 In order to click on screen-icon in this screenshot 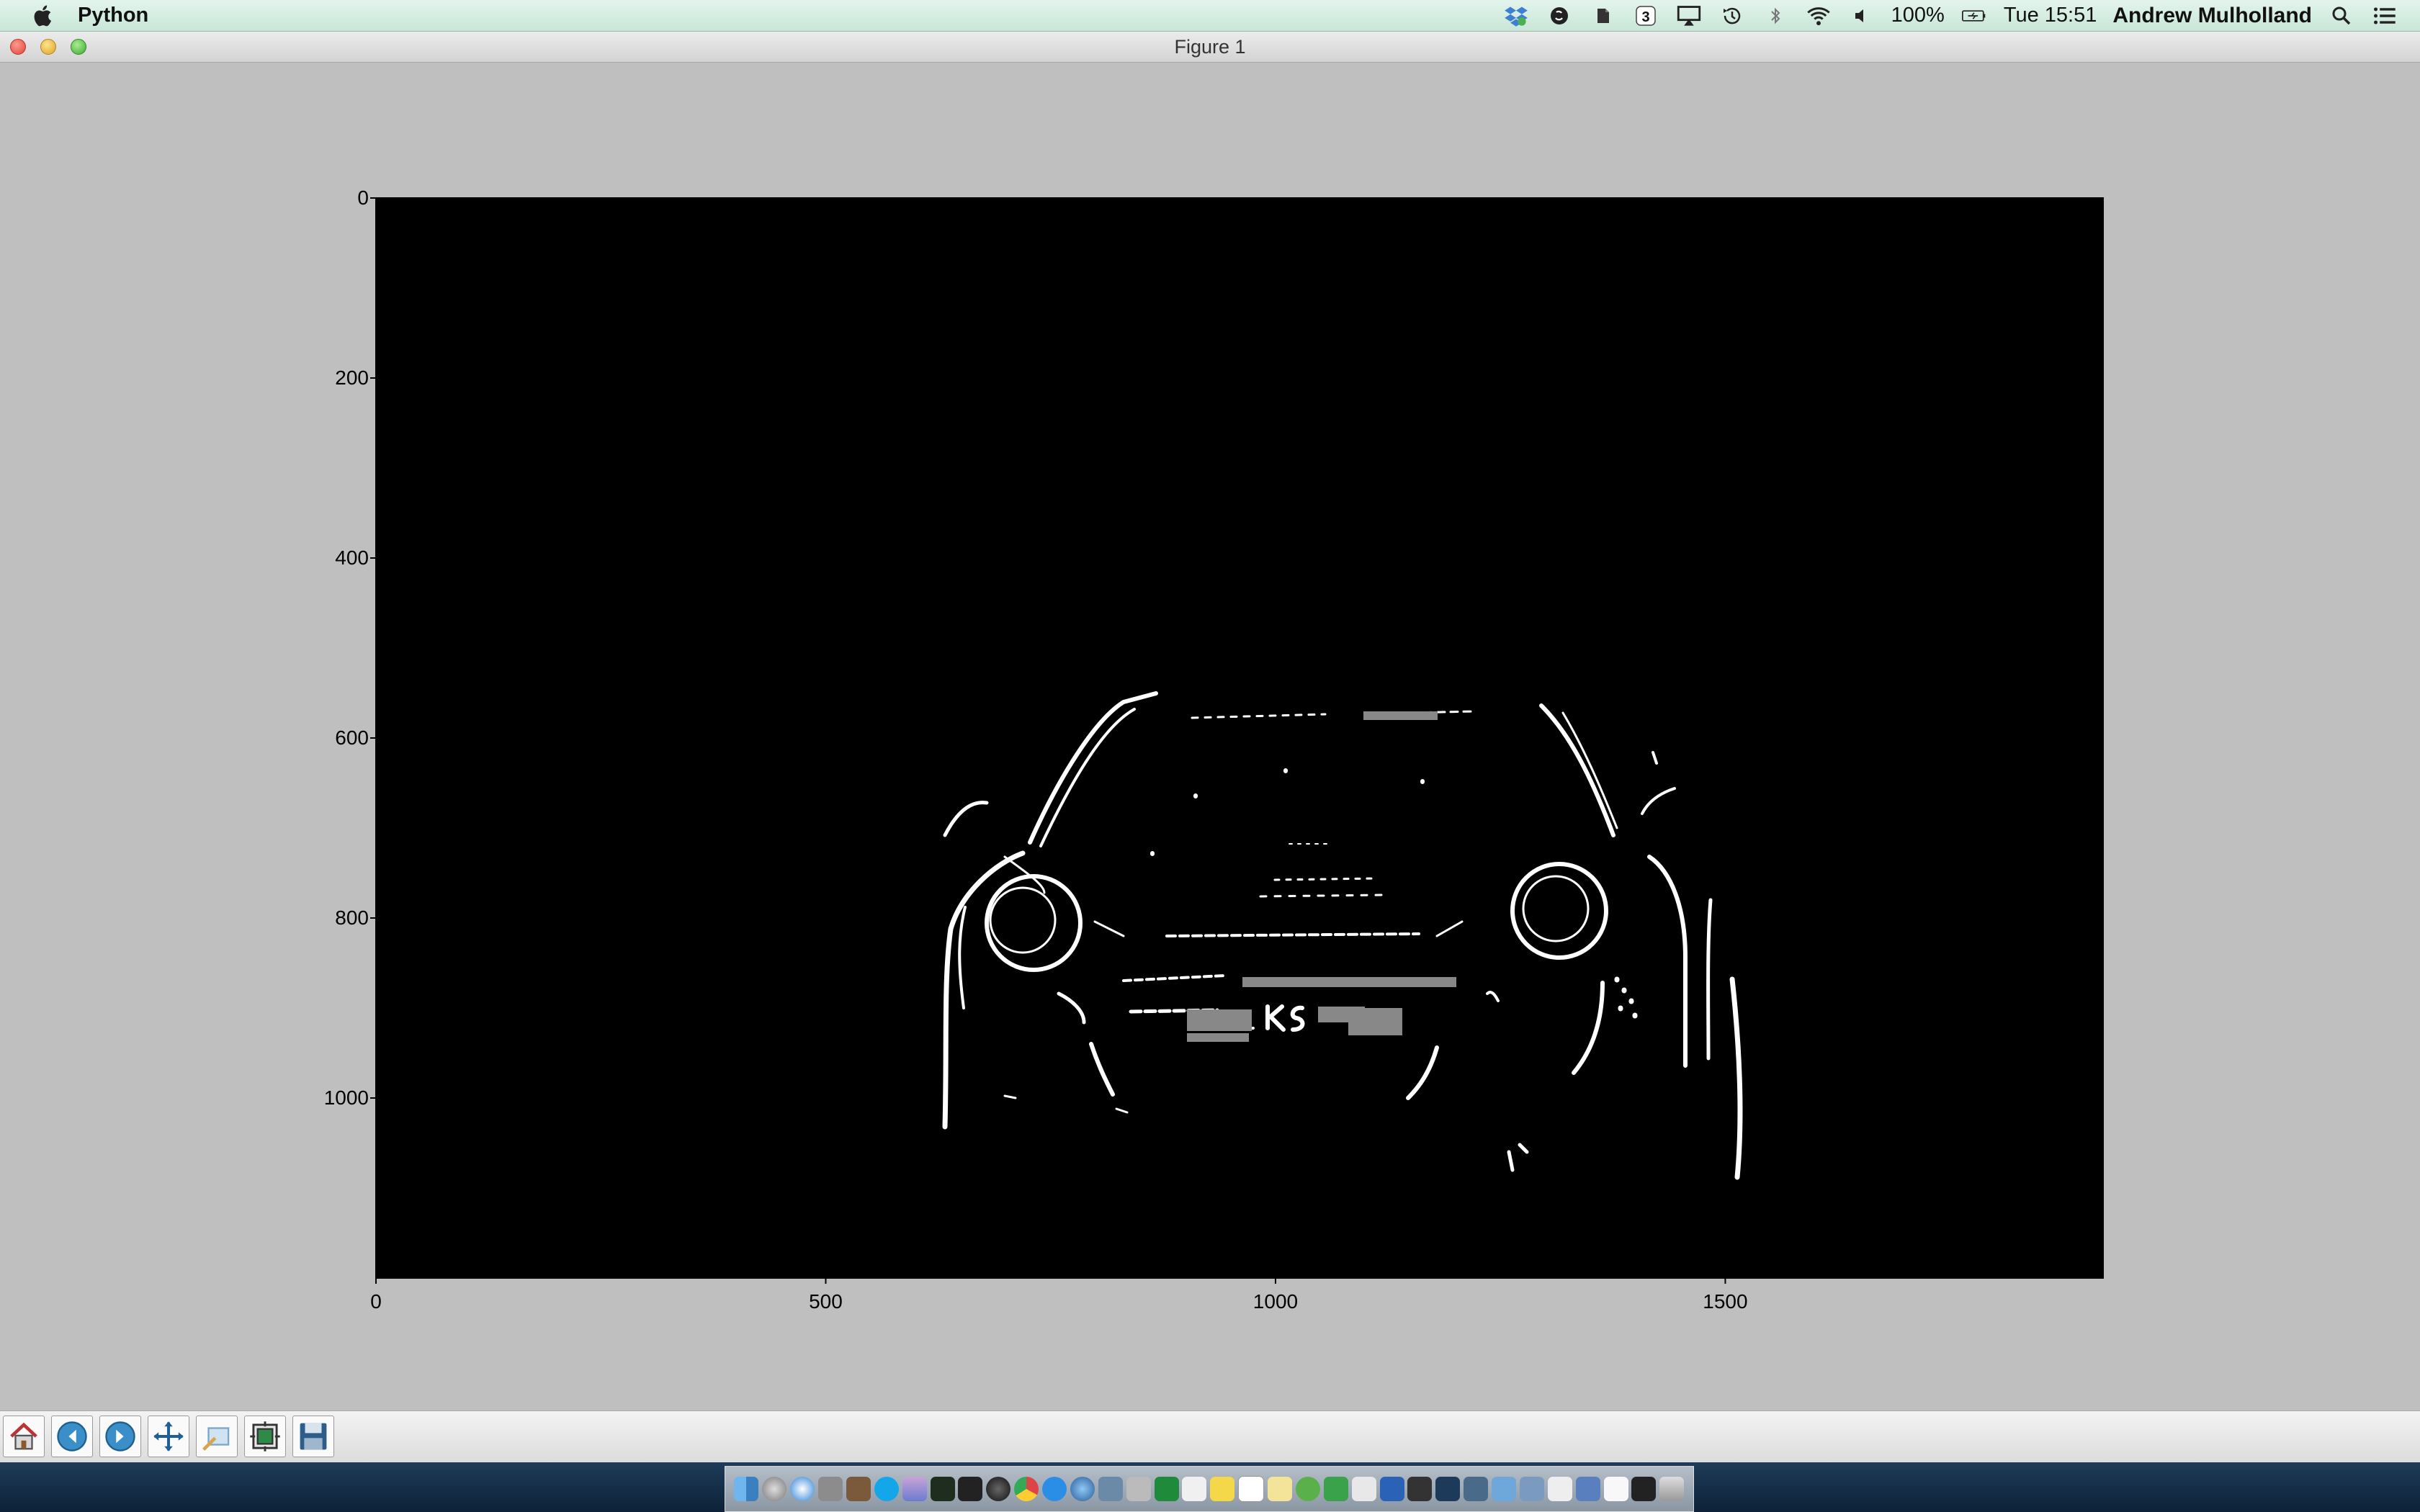, I will do `click(1644, 1489)`.